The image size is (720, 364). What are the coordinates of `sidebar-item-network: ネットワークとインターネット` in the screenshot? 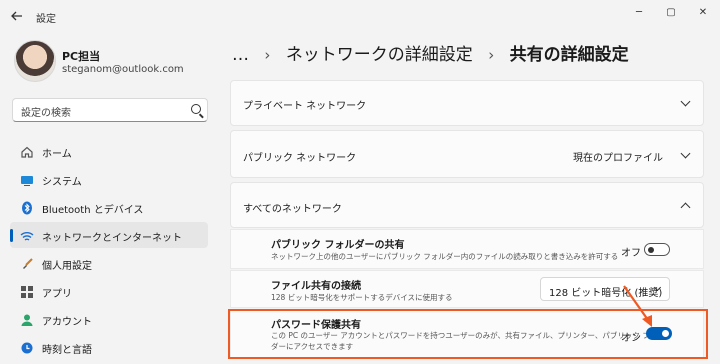 It's located at (109, 235).